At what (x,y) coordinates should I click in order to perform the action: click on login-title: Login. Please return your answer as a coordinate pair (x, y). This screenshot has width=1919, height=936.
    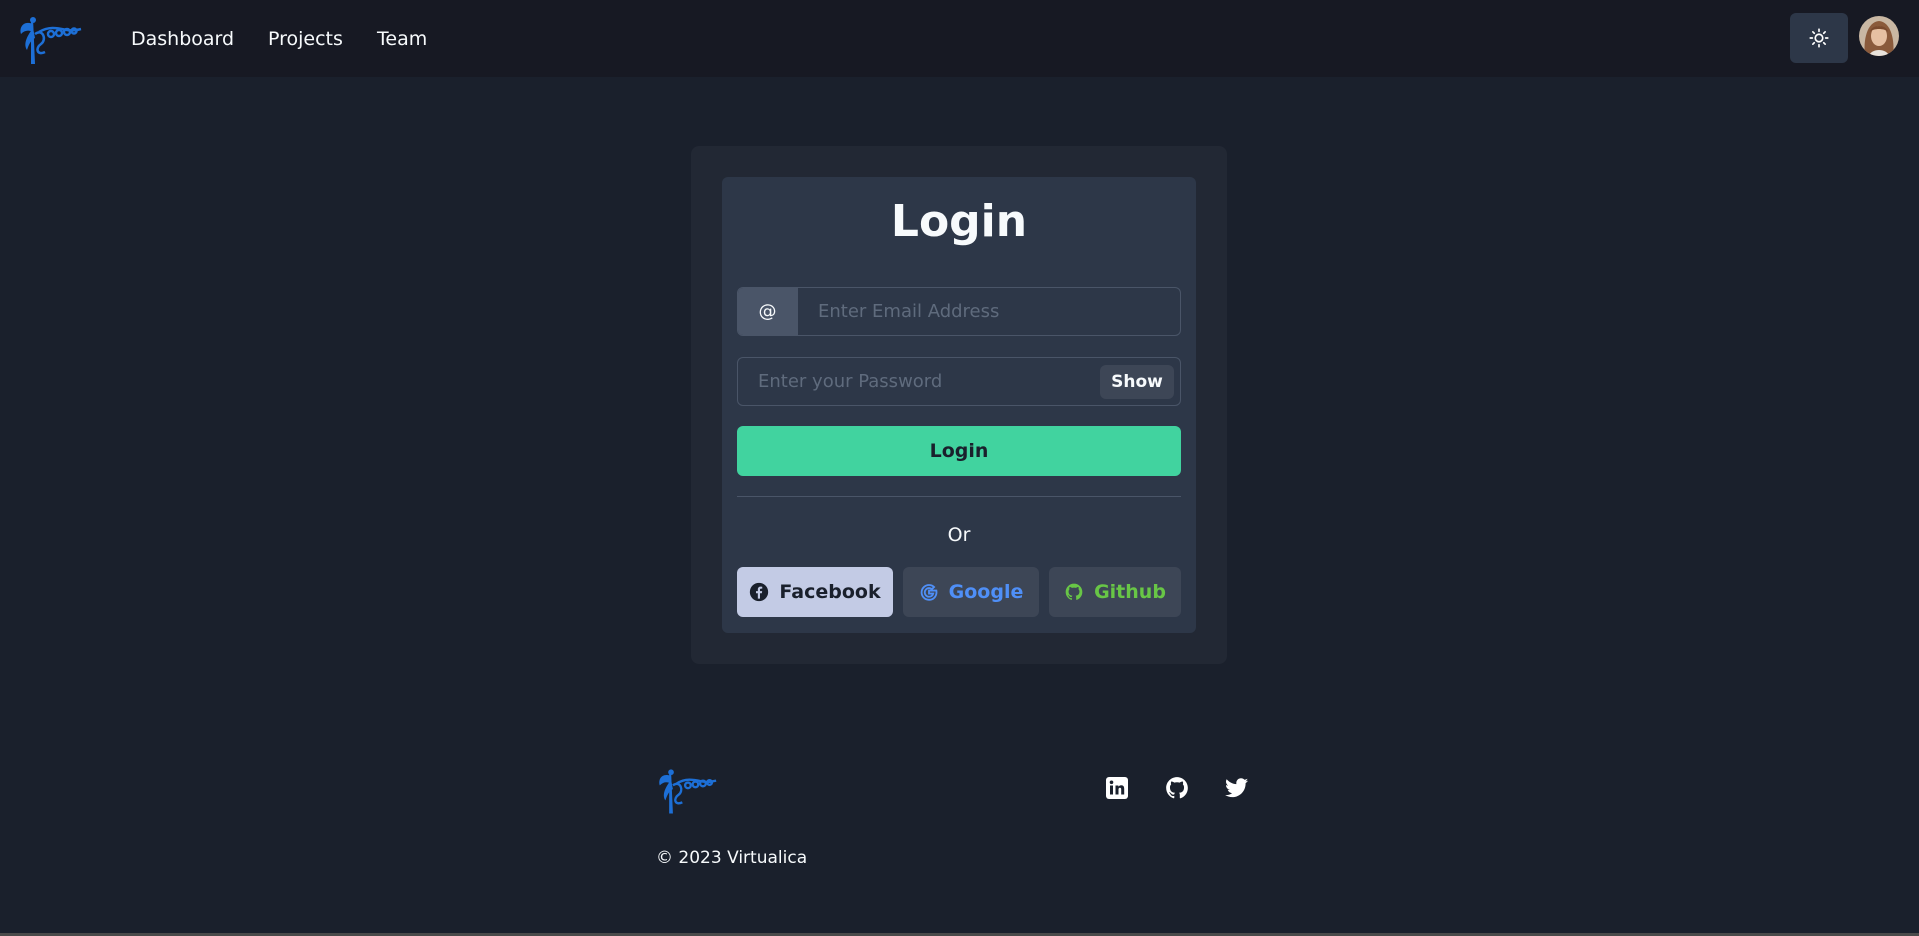
    Looking at the image, I should click on (959, 221).